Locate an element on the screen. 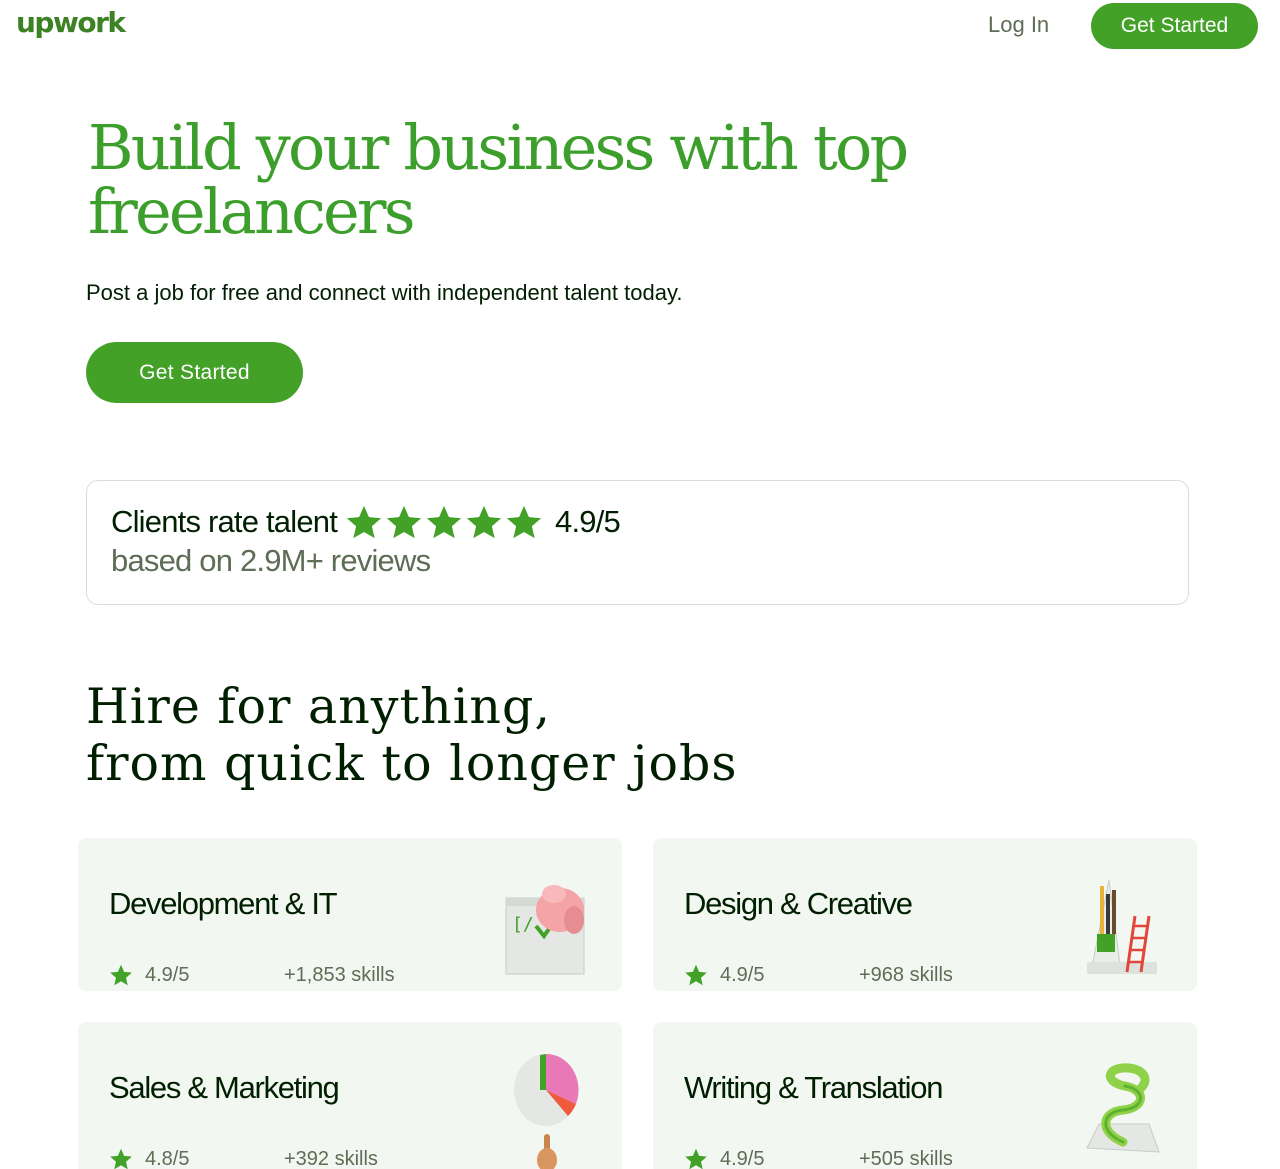 The height and width of the screenshot is (1169, 1280). pie-chart-hand-icon is located at coordinates (546, 1111).